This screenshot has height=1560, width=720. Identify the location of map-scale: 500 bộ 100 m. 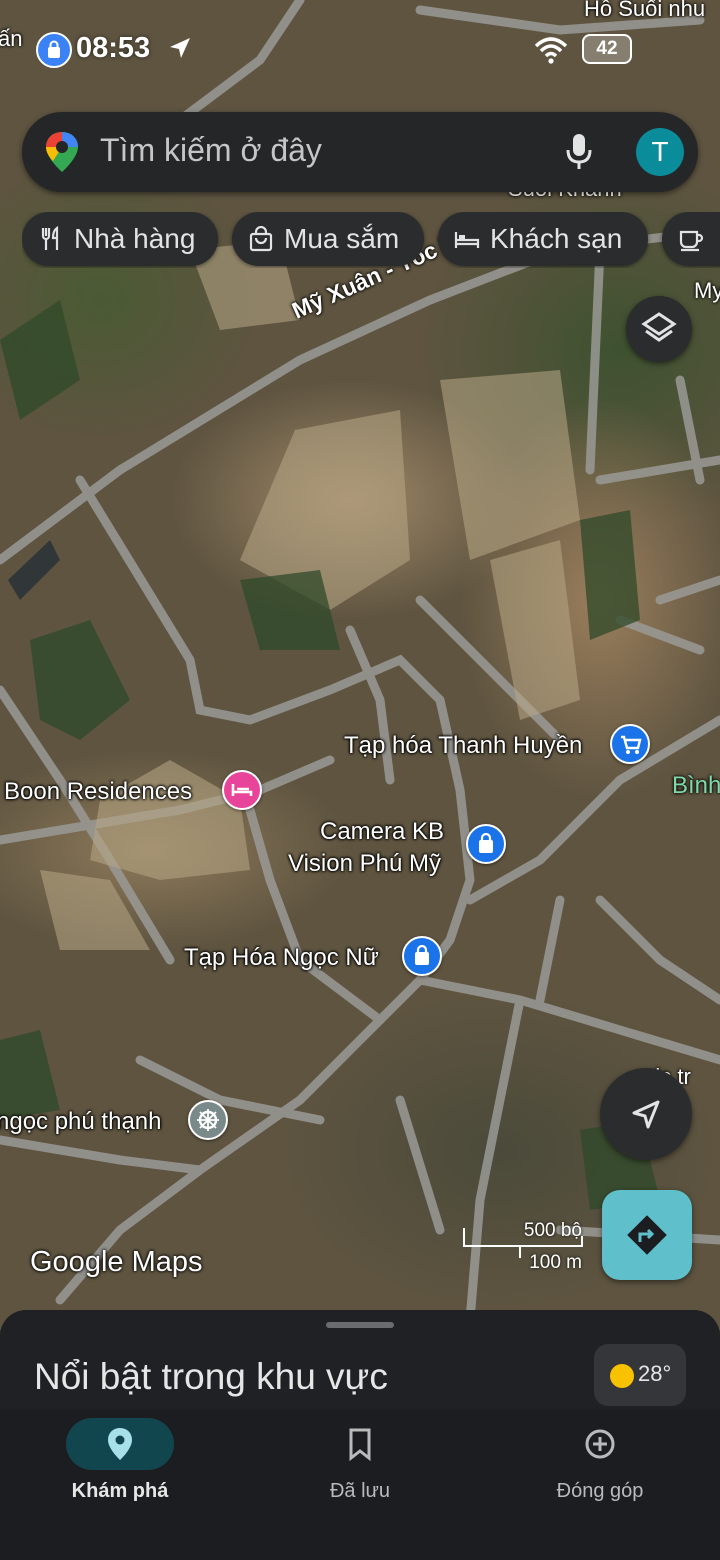
(525, 1246).